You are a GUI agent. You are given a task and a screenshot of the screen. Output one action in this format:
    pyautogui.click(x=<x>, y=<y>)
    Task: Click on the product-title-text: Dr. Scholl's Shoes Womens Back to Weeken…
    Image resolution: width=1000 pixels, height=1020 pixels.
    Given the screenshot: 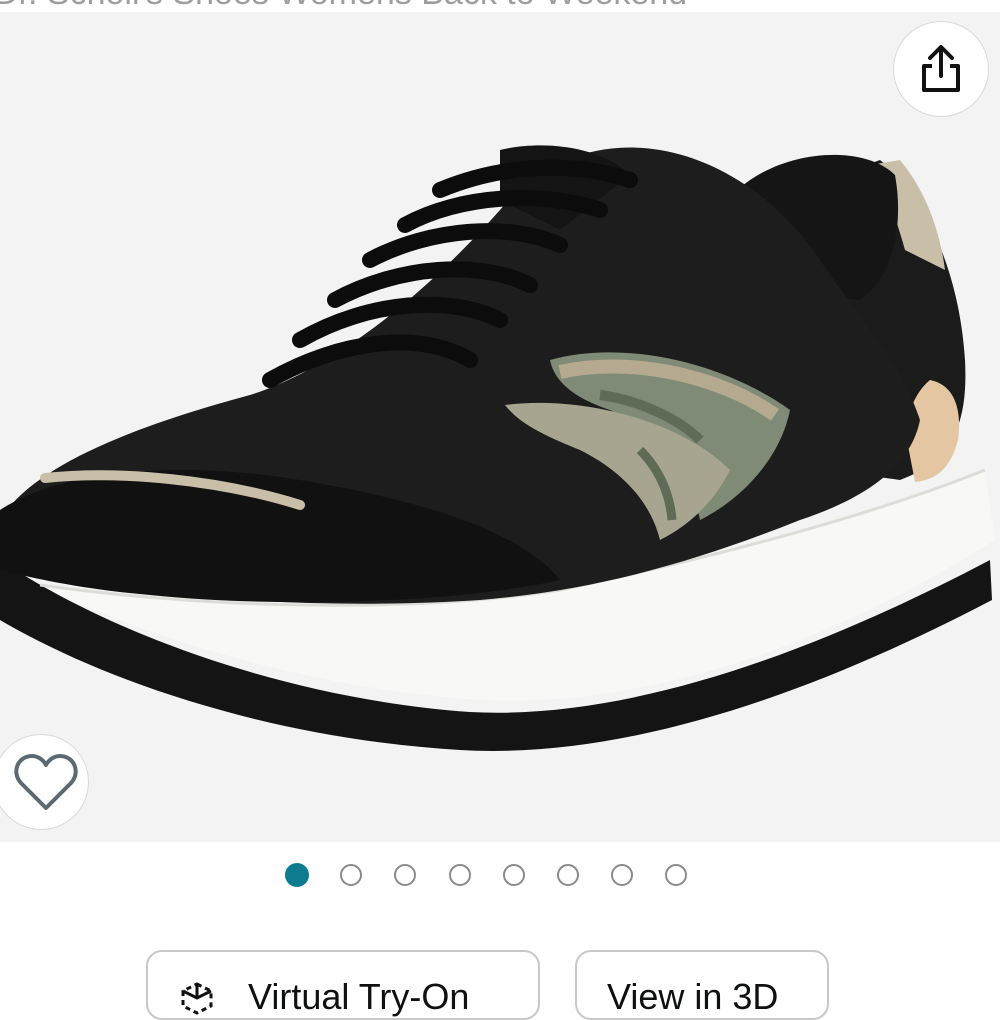 What is the action you would take?
    pyautogui.click(x=343, y=6)
    